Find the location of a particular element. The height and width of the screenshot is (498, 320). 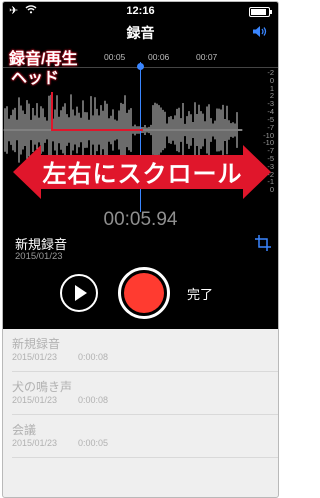

record-icon is located at coordinates (144, 293).